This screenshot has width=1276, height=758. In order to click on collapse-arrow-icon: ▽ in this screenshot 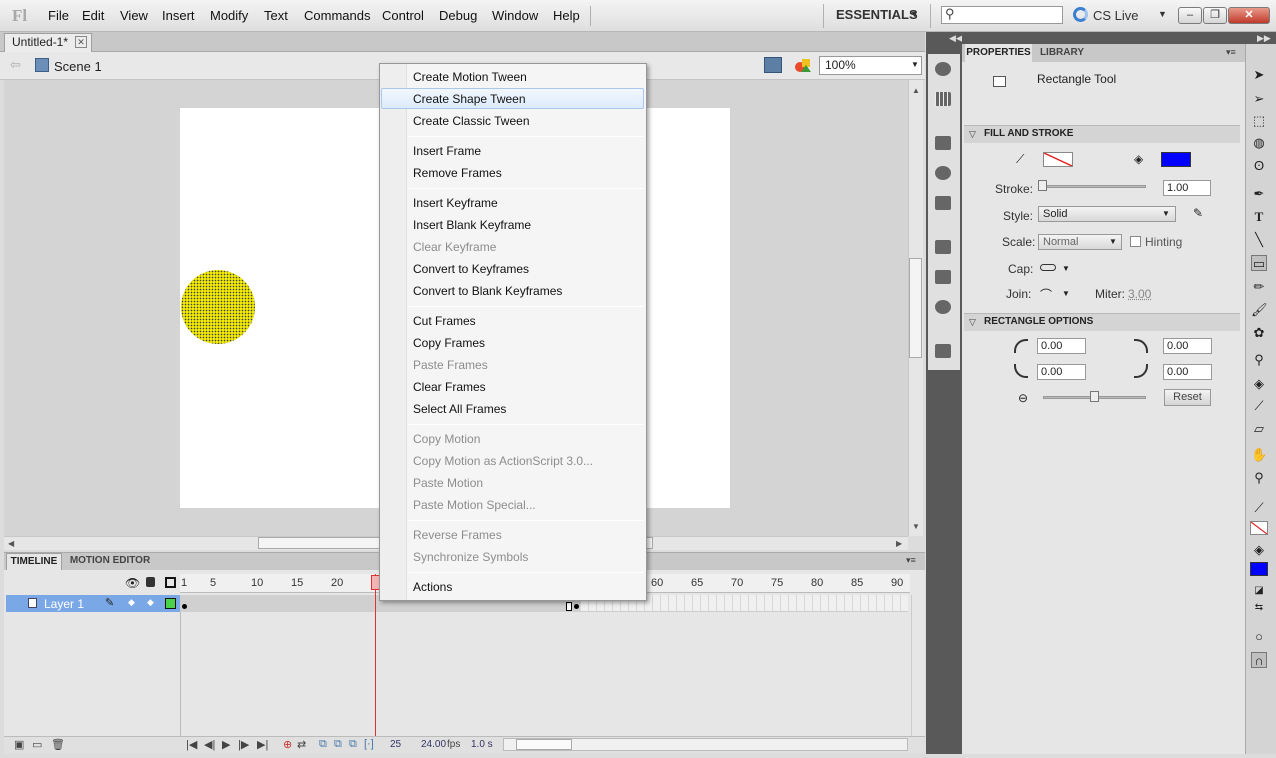, I will do `click(972, 134)`.